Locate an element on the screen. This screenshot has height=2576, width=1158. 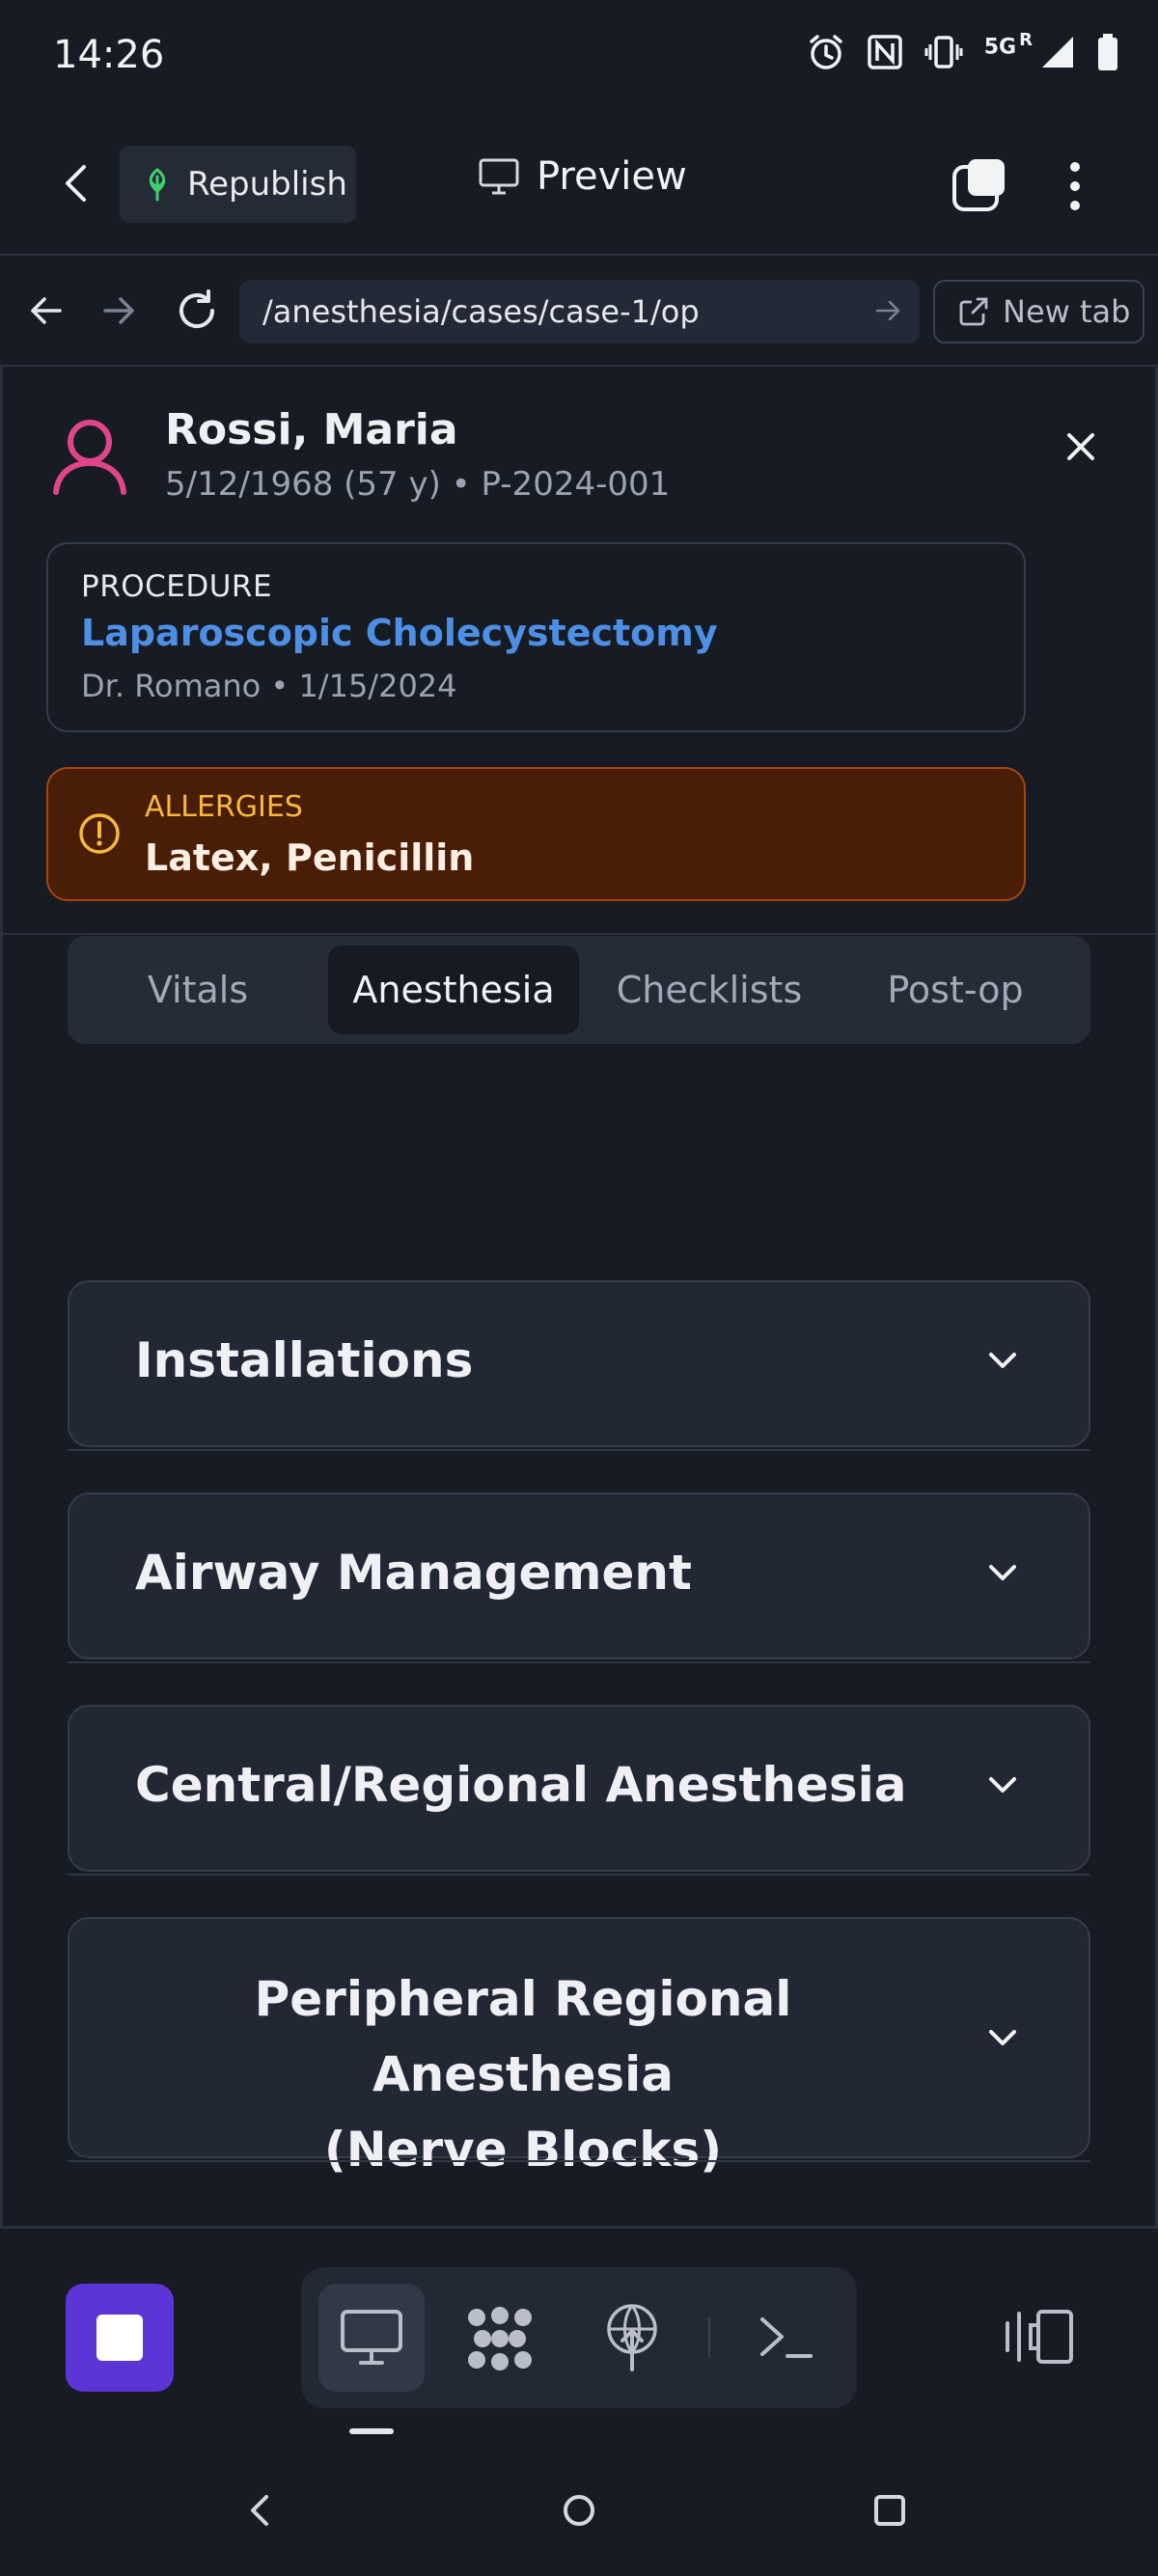
section-installations: Installations is located at coordinates (579, 1363).